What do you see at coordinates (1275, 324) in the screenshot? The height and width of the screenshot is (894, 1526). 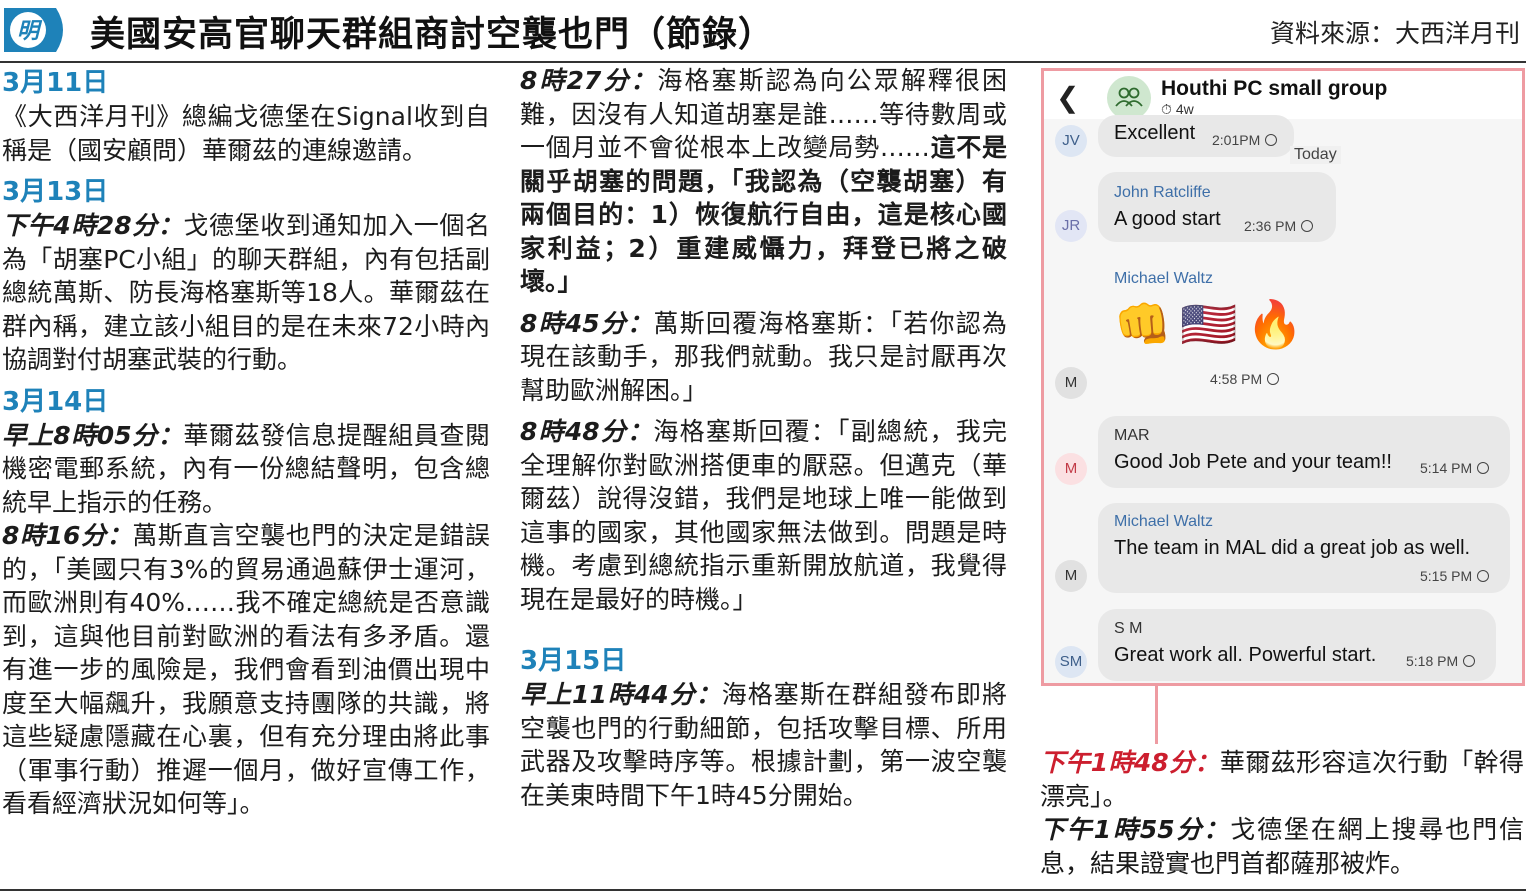 I see `fire-emoji: 🔥` at bounding box center [1275, 324].